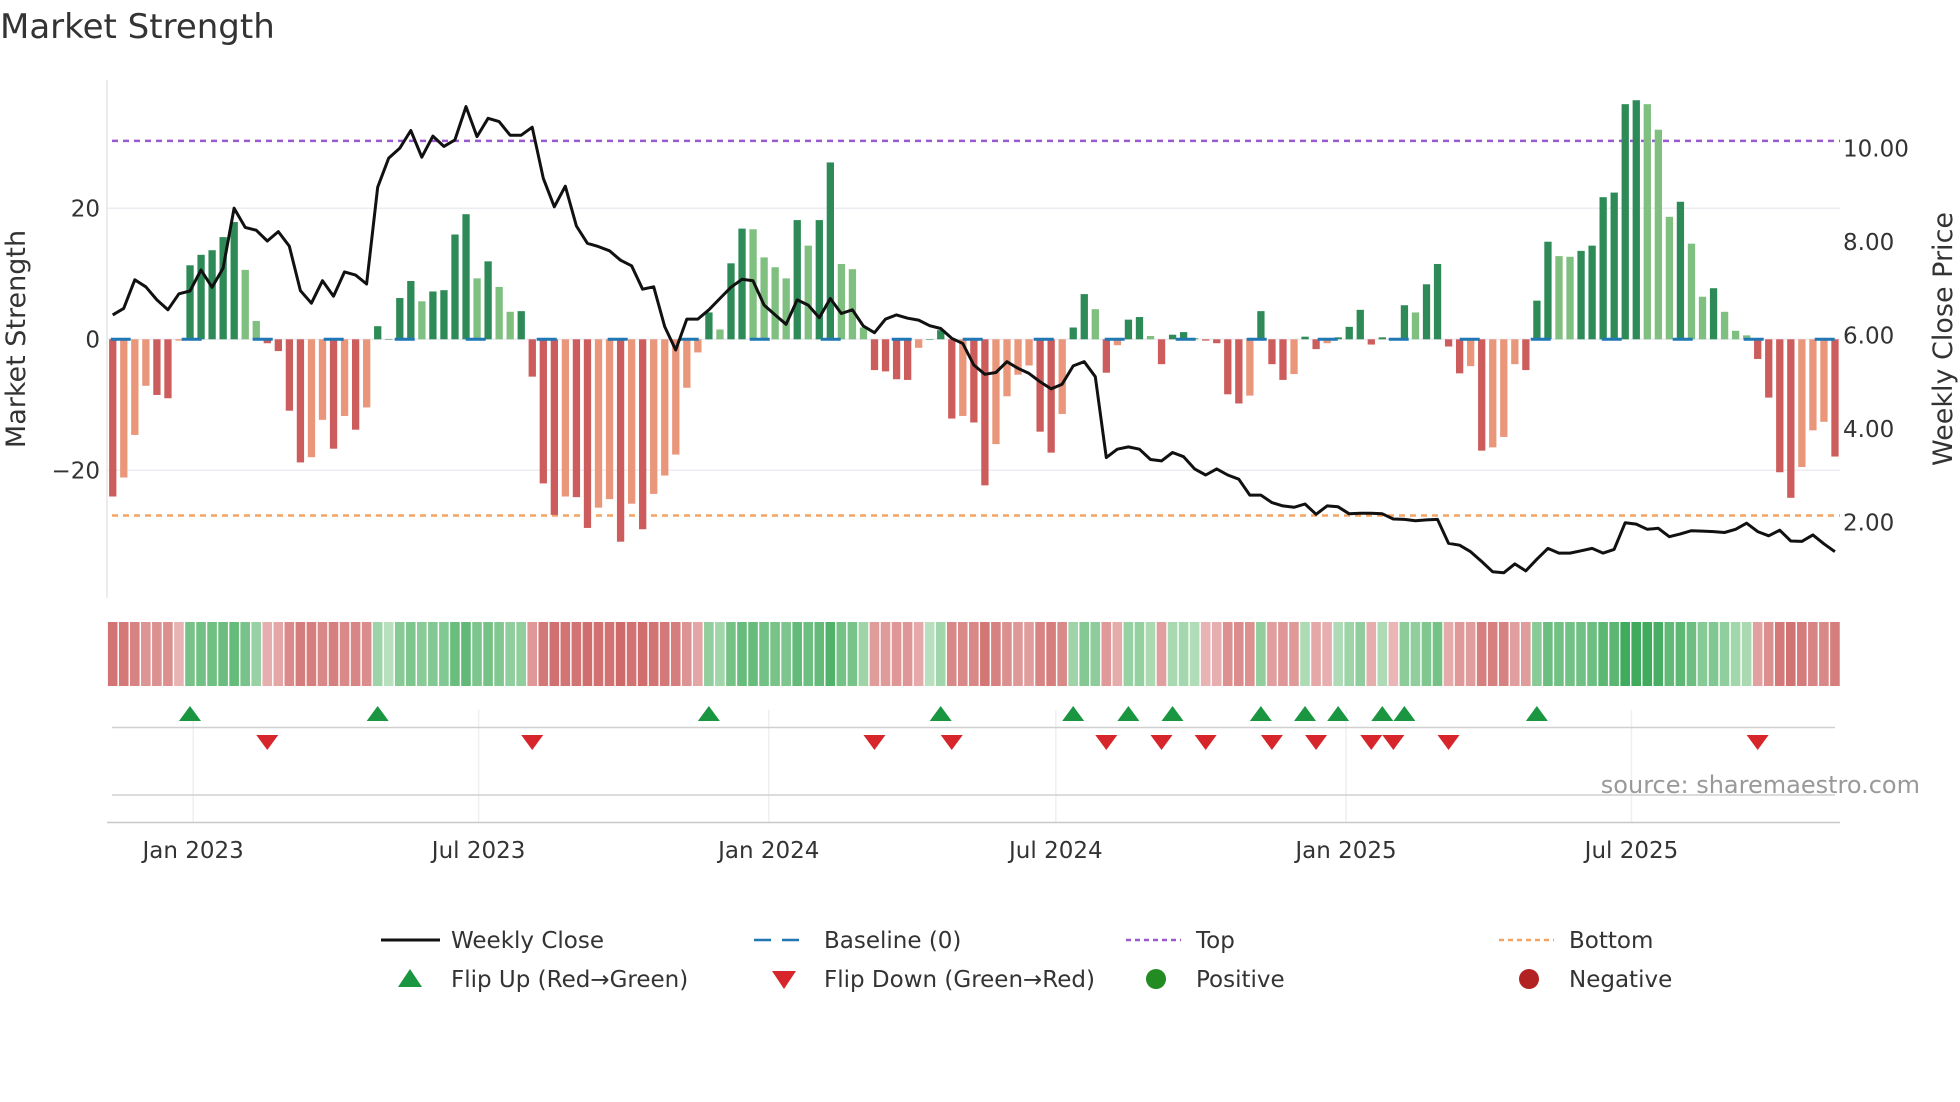 The image size is (1960, 1102). Describe the element at coordinates (1631, 851) in the screenshot. I see `x-tick-label: Jul 2025` at that location.